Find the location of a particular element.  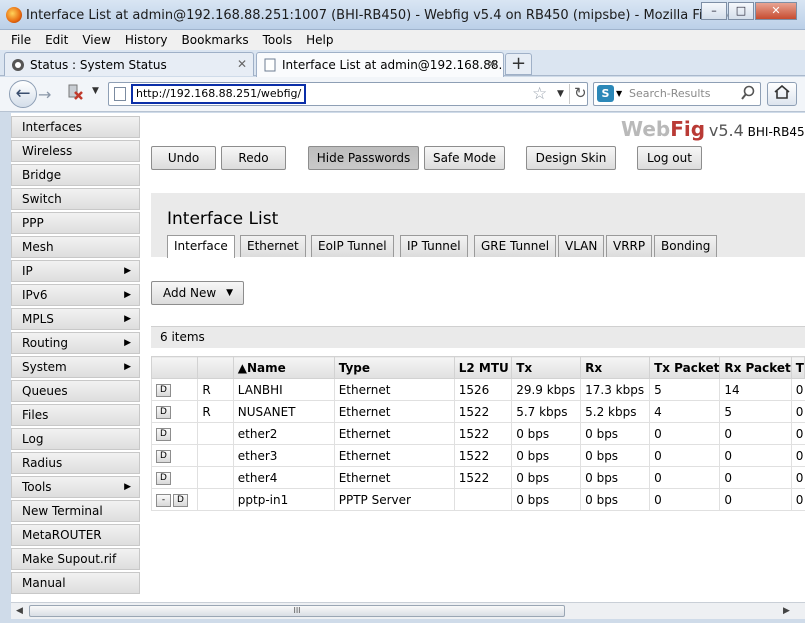

name-cell: NUSANET is located at coordinates (283, 411).